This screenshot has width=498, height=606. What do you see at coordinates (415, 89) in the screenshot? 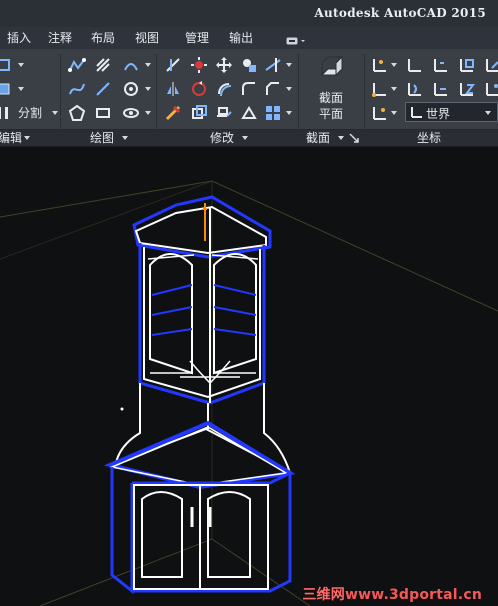
I see `ucs-x-icon` at bounding box center [415, 89].